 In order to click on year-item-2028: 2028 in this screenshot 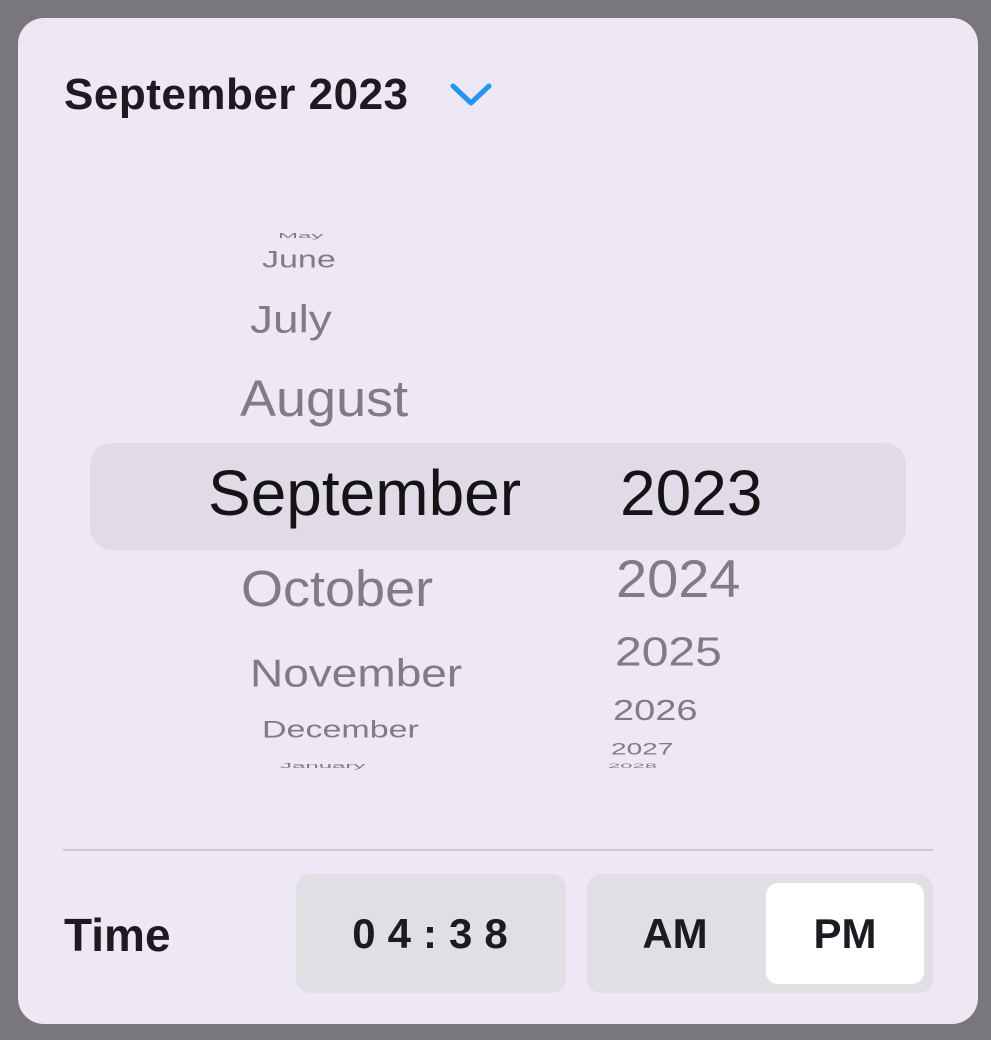, I will do `click(632, 766)`.